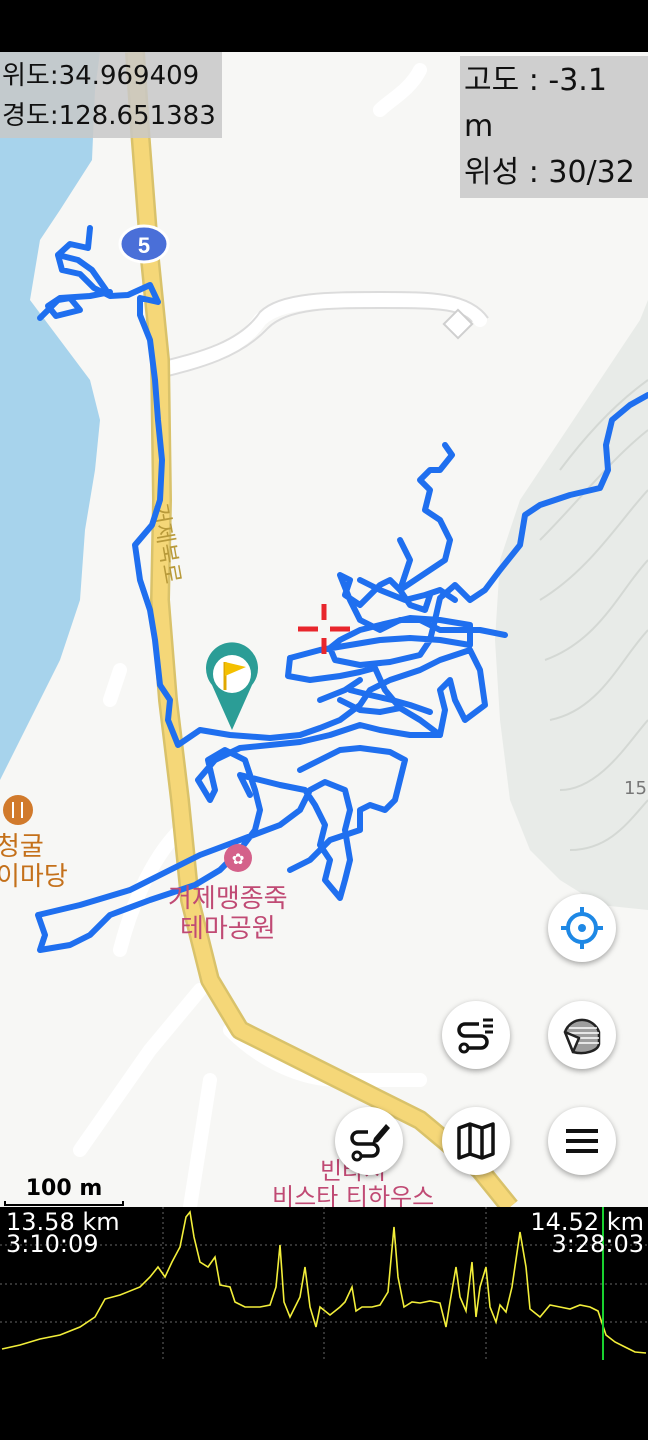  I want to click on edit-route-button, so click(369, 1141).